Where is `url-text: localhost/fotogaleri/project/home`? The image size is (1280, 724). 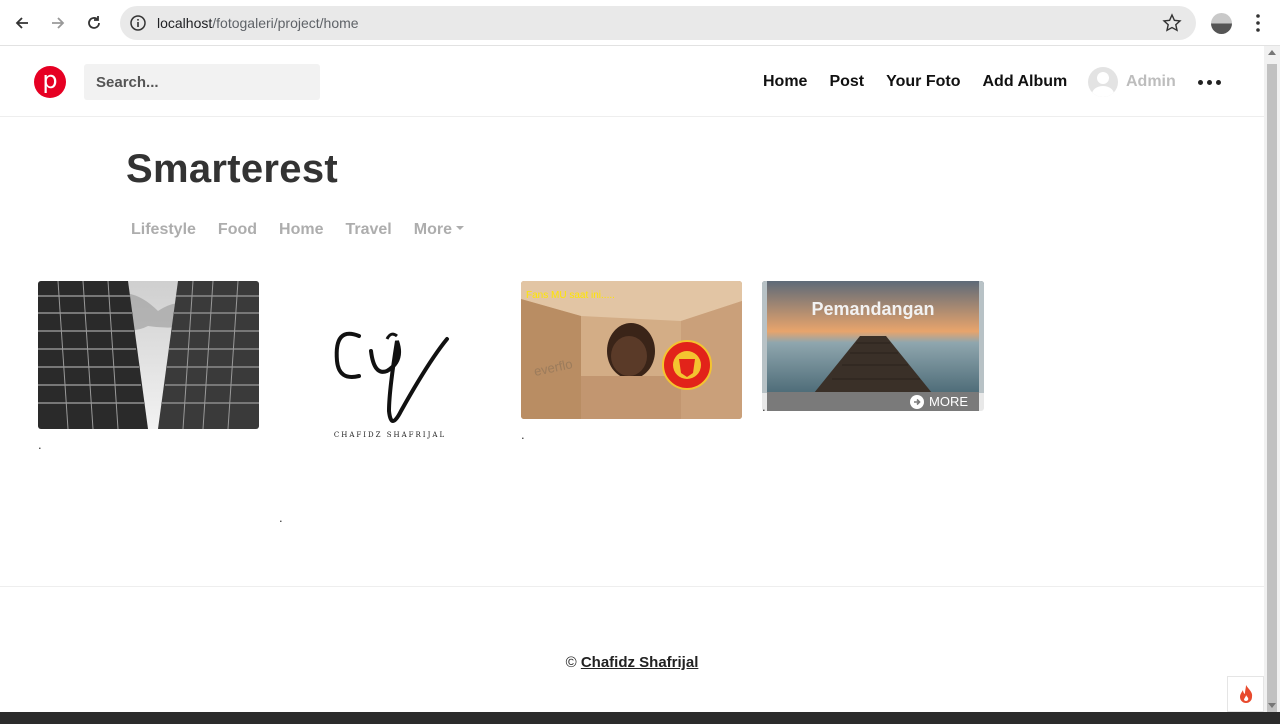 url-text: localhost/fotogaleri/project/home is located at coordinates (258, 23).